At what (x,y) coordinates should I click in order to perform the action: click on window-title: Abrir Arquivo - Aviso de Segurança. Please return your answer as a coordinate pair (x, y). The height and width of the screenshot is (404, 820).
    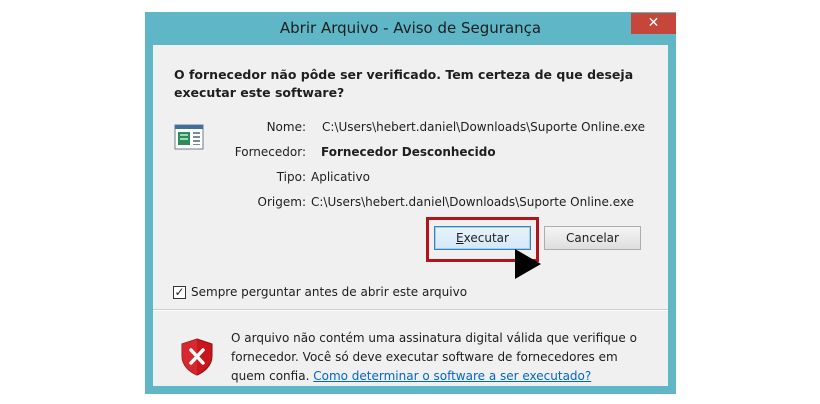
    Looking at the image, I should click on (410, 28).